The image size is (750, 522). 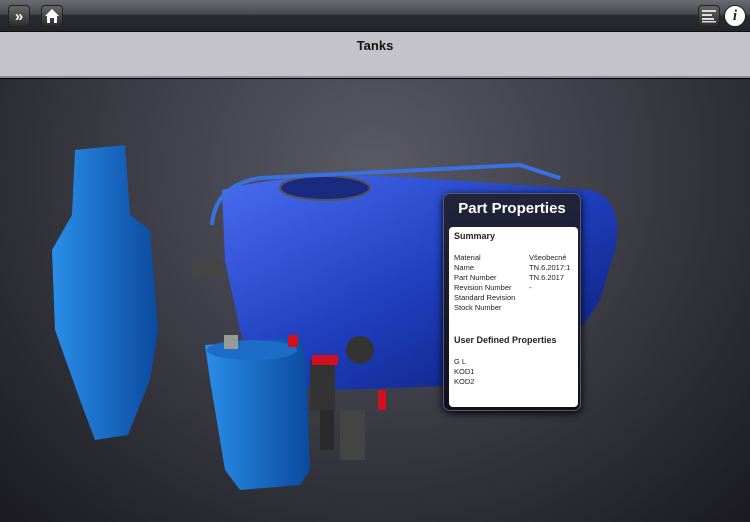 I want to click on small-tank, so click(x=257, y=414).